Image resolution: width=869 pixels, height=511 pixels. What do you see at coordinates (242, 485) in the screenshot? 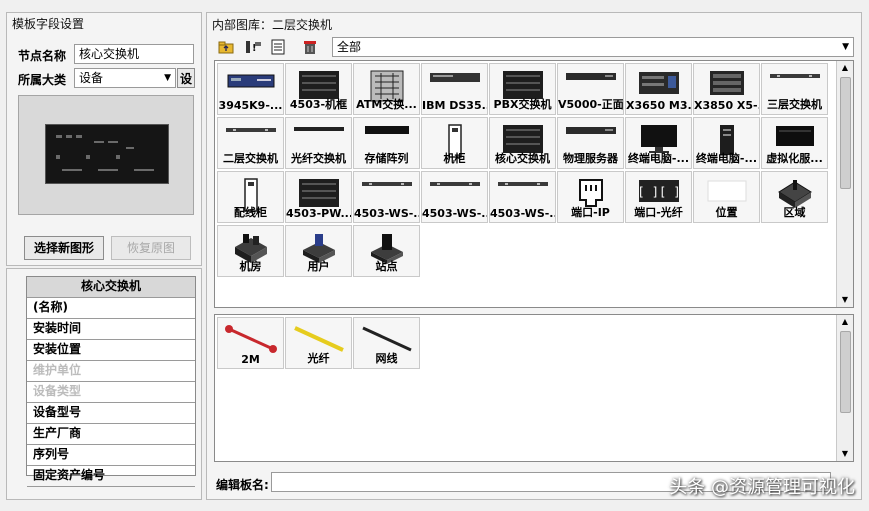
I see `edit-board-name-label: 编辑板名:` at bounding box center [242, 485].